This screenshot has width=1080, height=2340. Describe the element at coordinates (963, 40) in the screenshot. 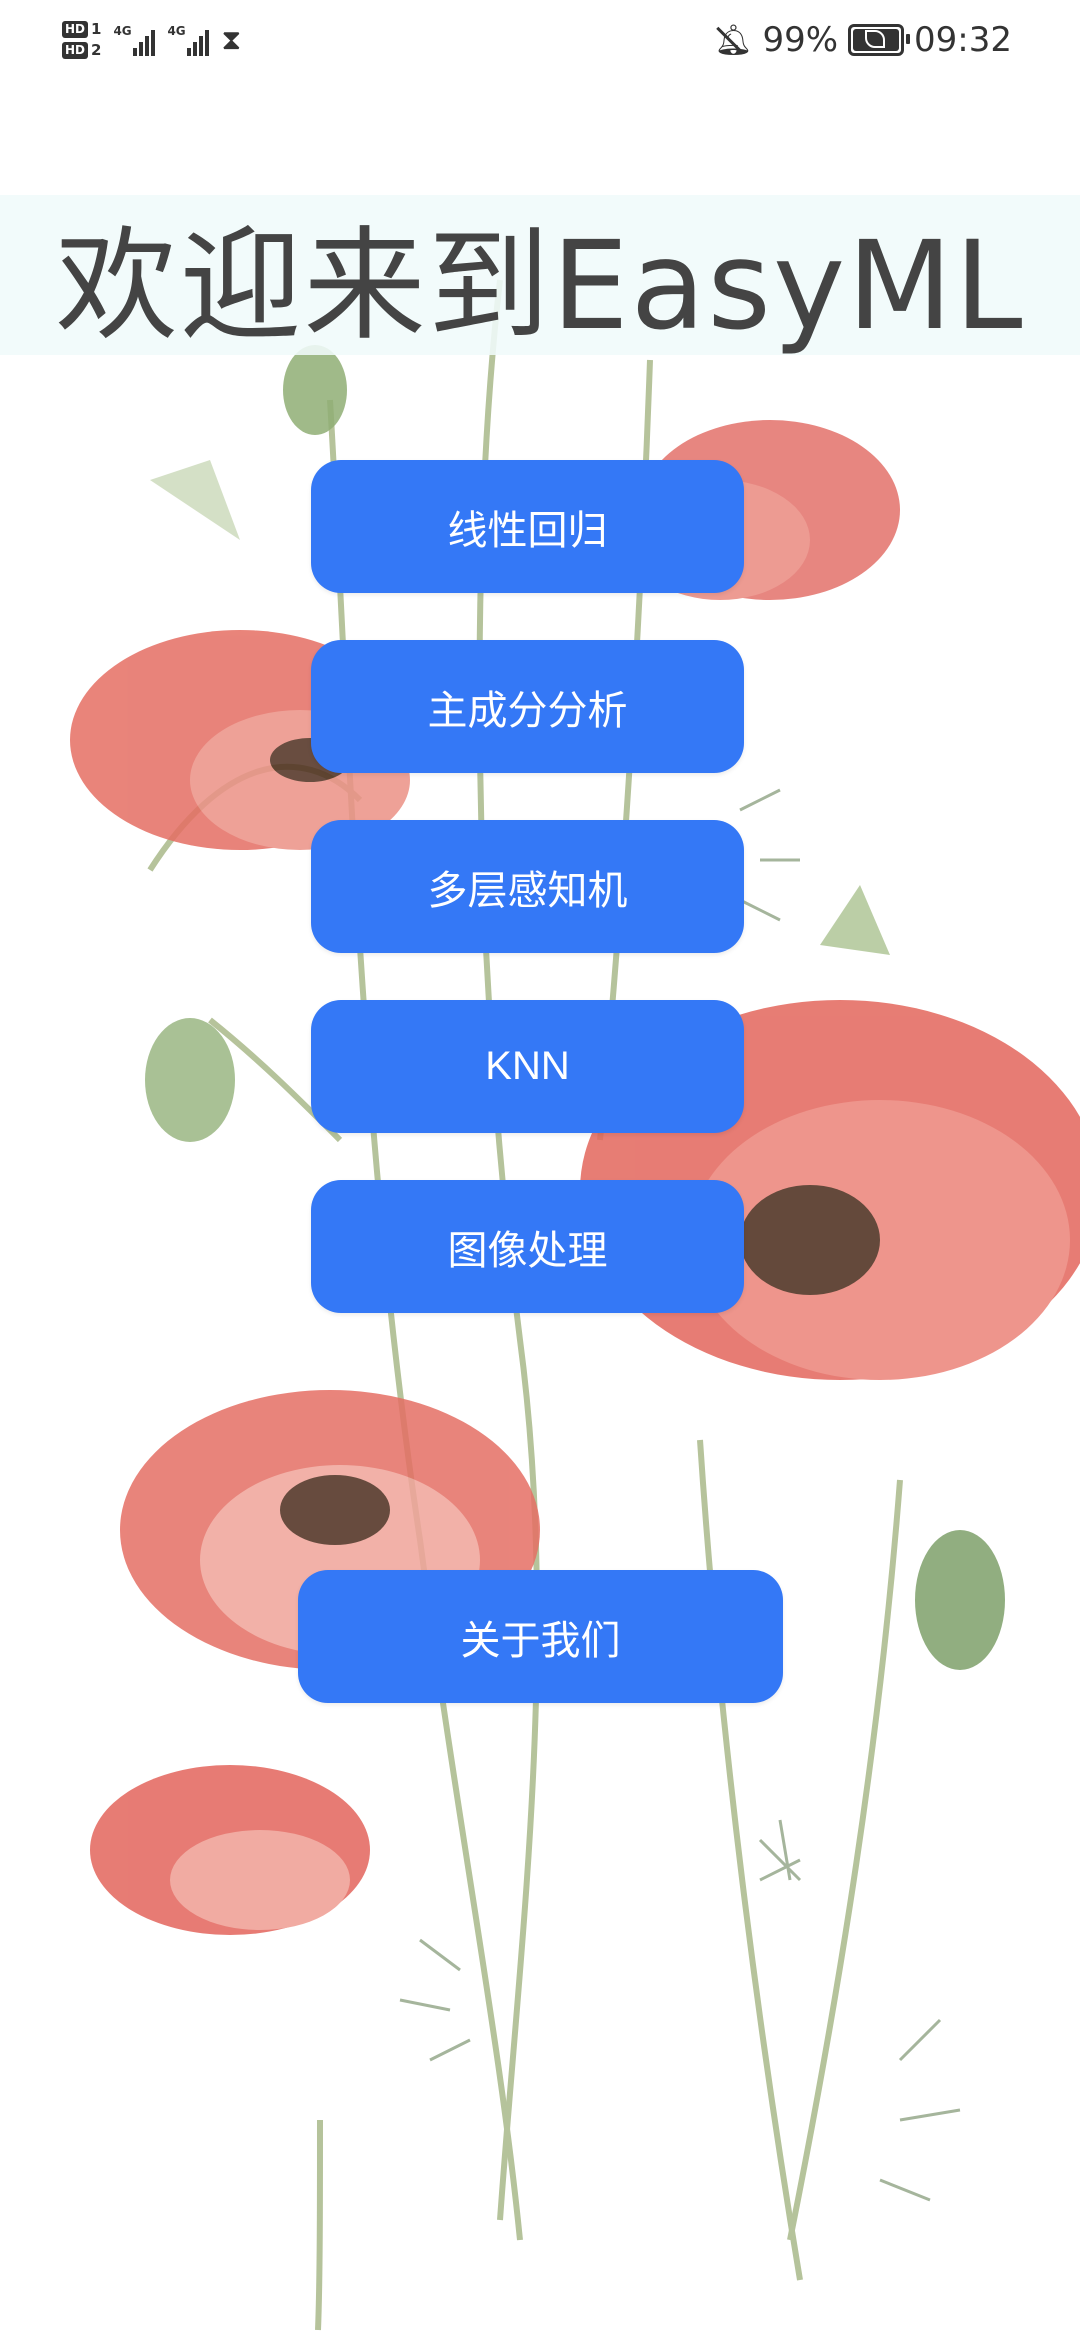

I see `clock: 09:32` at that location.